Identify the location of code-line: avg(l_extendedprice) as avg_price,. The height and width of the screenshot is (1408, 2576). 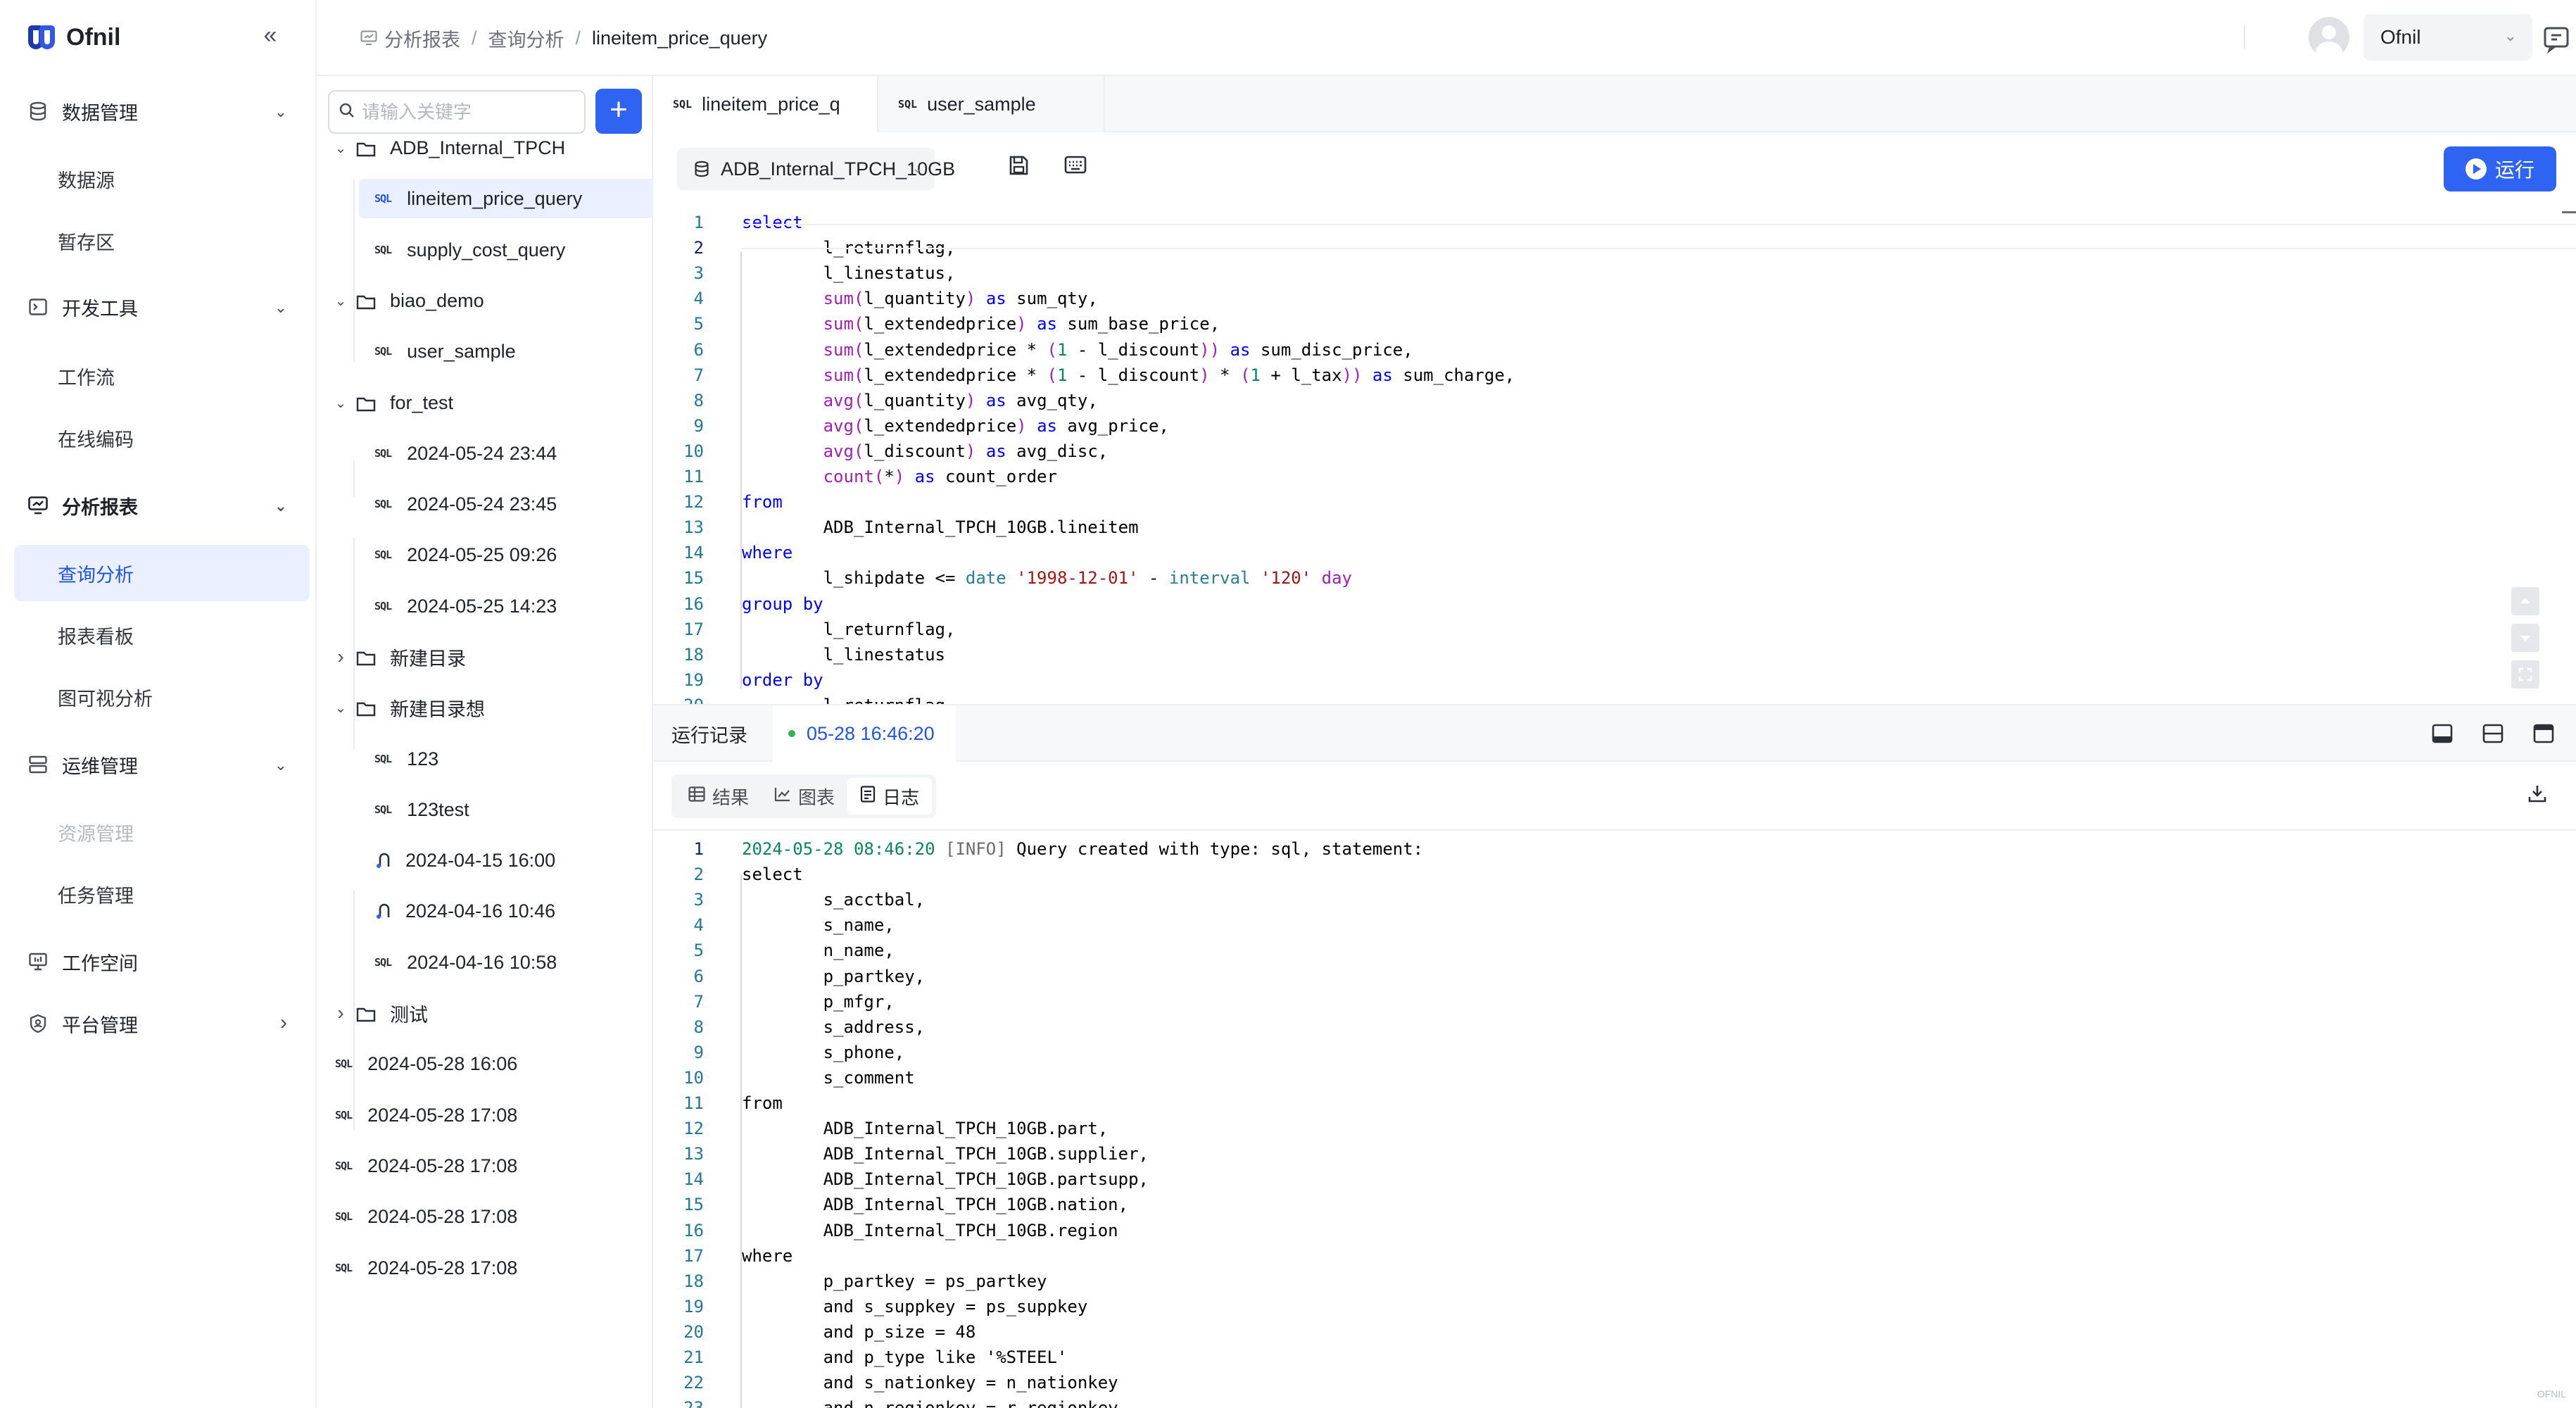
(996, 425).